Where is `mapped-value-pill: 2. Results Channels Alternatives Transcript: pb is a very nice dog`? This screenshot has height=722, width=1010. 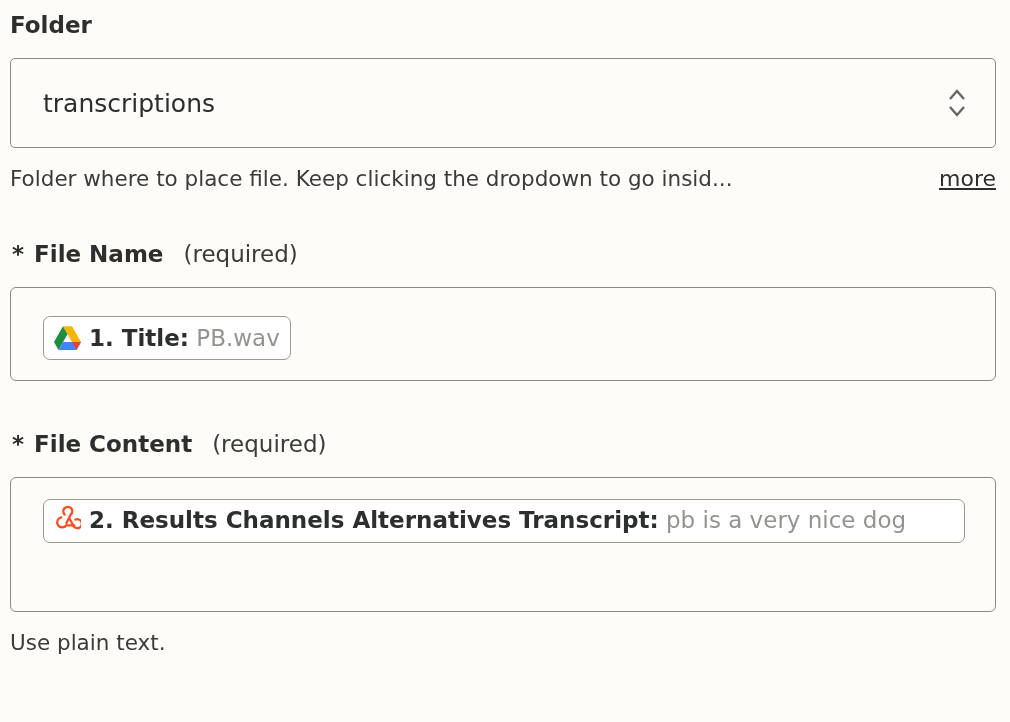 mapped-value-pill: 2. Results Channels Alternatives Transcript: pb is a very nice dog is located at coordinates (504, 521).